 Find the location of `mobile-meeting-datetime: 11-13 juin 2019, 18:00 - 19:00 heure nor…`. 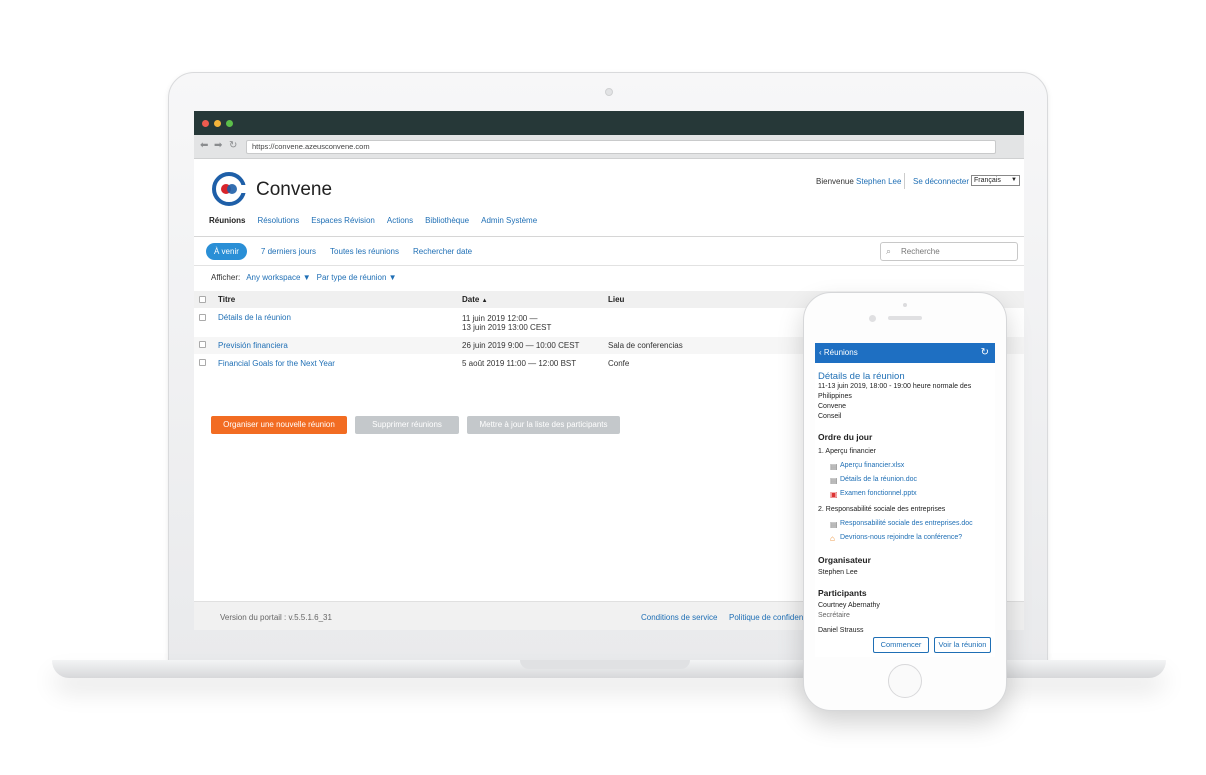

mobile-meeting-datetime: 11-13 juin 2019, 18:00 - 19:00 heure nor… is located at coordinates (895, 391).